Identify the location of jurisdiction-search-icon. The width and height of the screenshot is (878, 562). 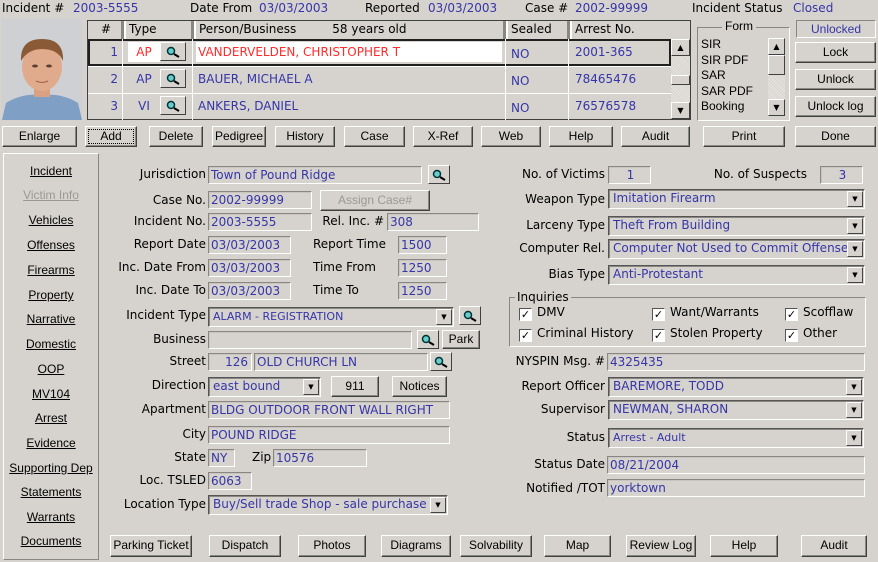
(439, 174).